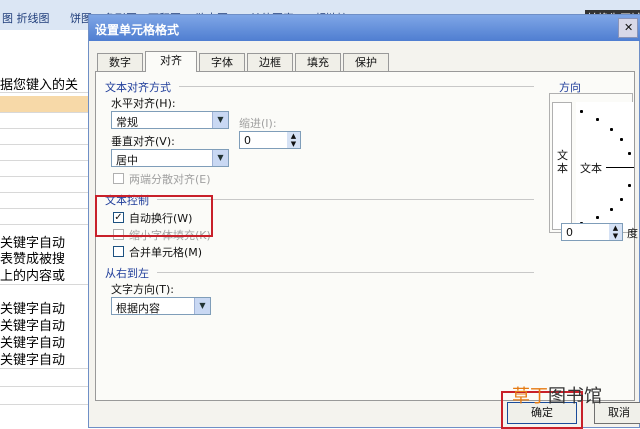 This screenshot has width=640, height=429. What do you see at coordinates (118, 178) in the screenshot?
I see `distributed-checkbox` at bounding box center [118, 178].